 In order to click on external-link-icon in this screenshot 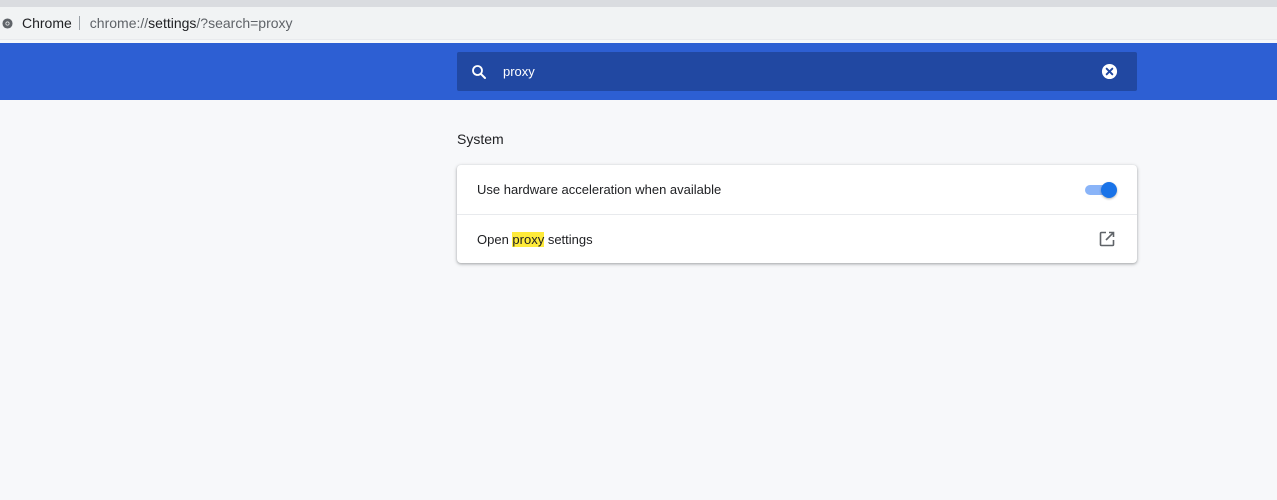, I will do `click(1107, 239)`.